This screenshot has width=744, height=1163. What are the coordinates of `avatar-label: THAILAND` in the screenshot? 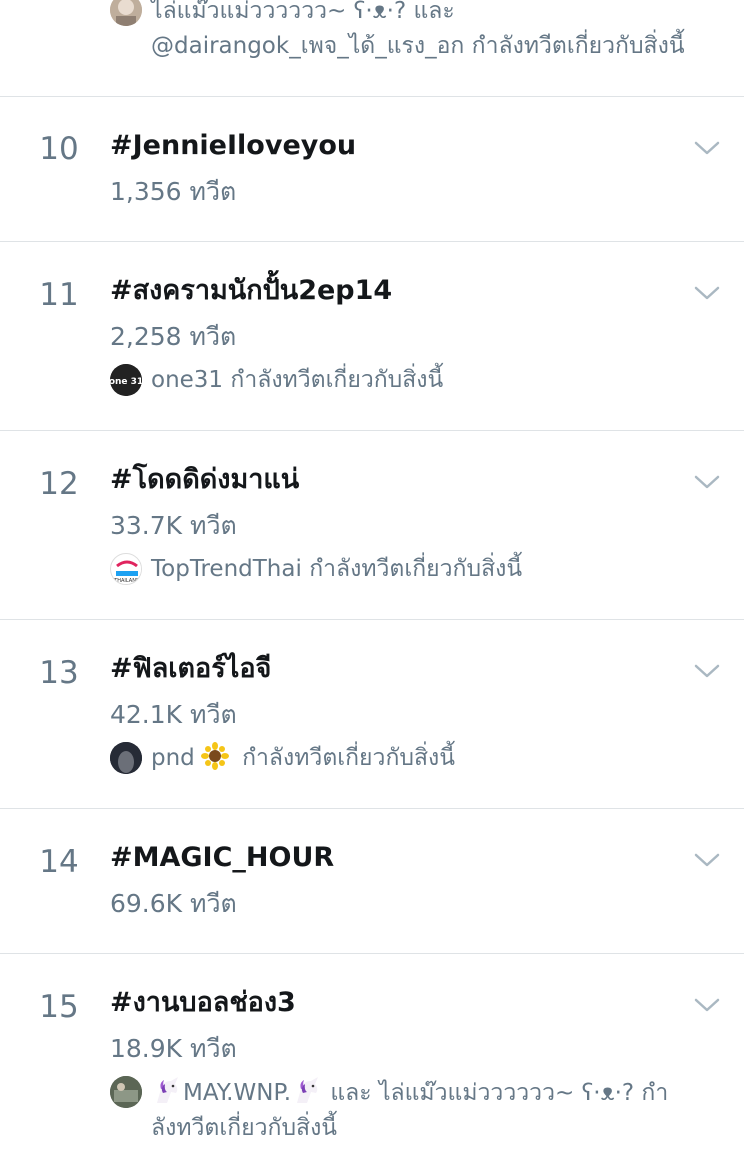 It's located at (126, 581).